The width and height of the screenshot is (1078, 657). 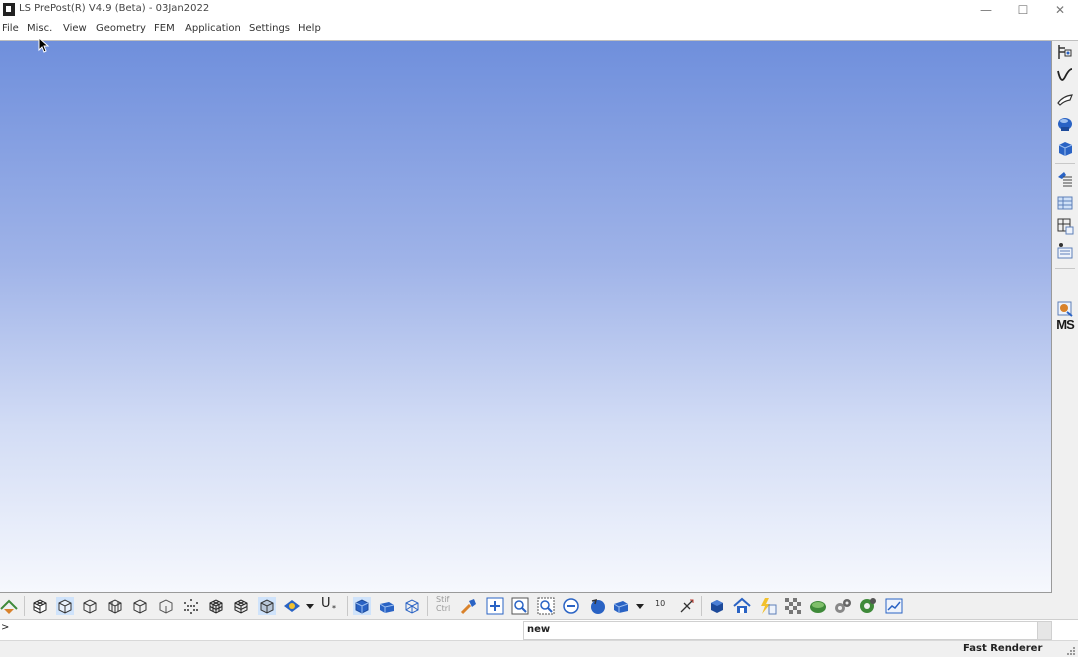 I want to click on lightning-icon, so click(x=768, y=606).